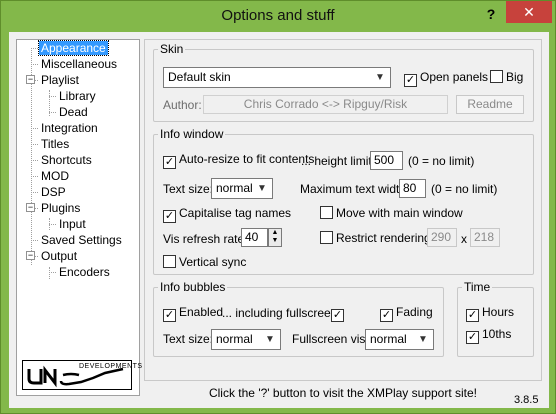 The width and height of the screenshot is (556, 414). What do you see at coordinates (498, 312) in the screenshot?
I see `hours-label: Hours` at bounding box center [498, 312].